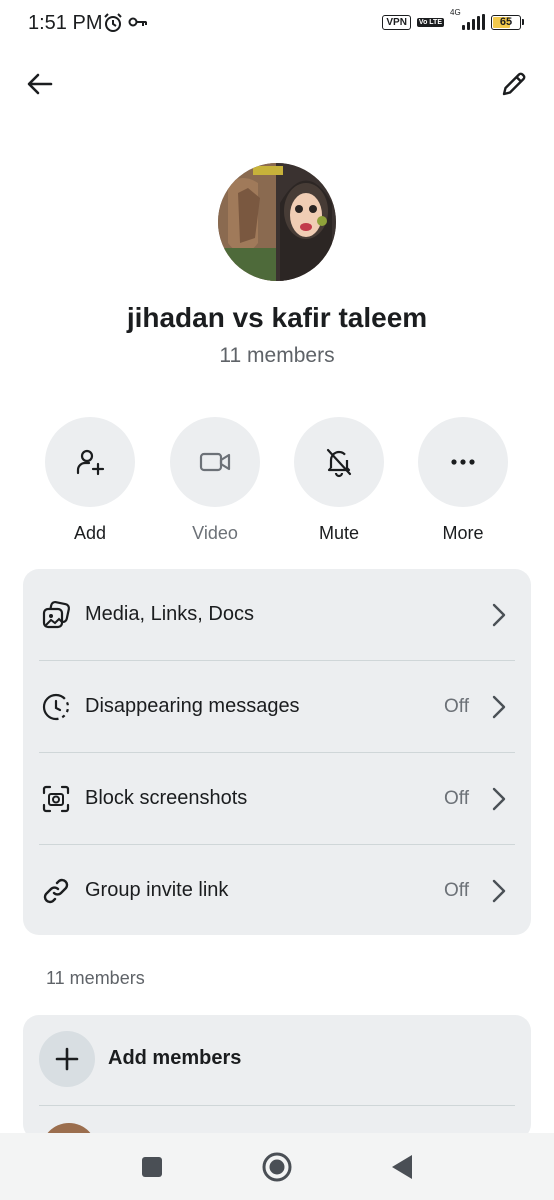 Image resolution: width=554 pixels, height=1200 pixels. I want to click on status-bar: 1:51 PM VPN Vo LTE 4G 65, so click(277, 24).